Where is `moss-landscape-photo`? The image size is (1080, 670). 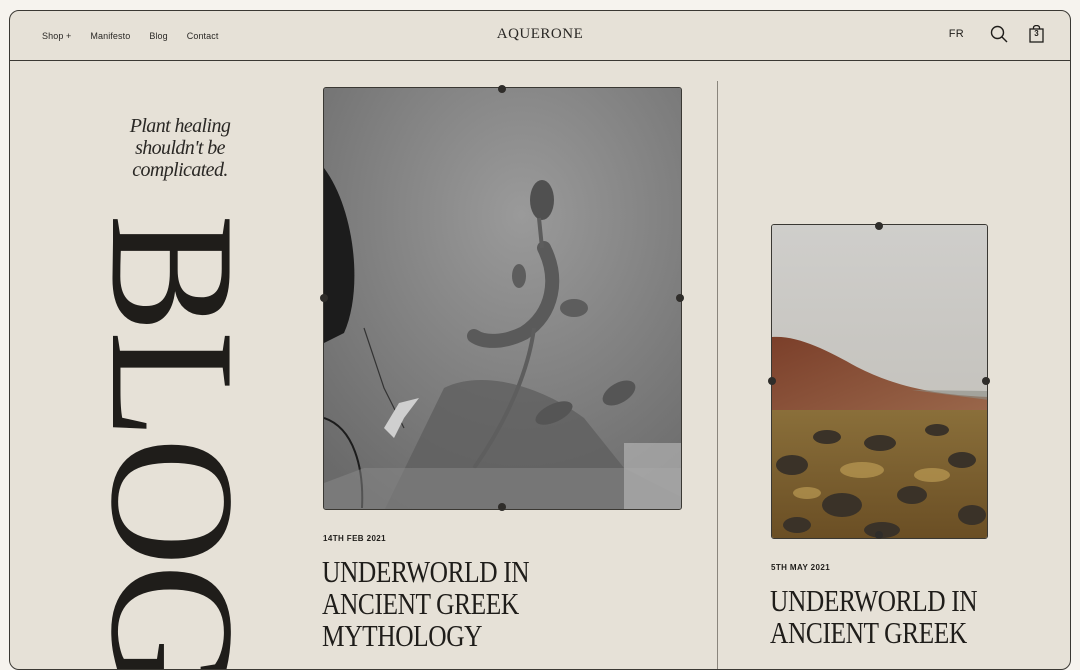
moss-landscape-photo is located at coordinates (879, 381).